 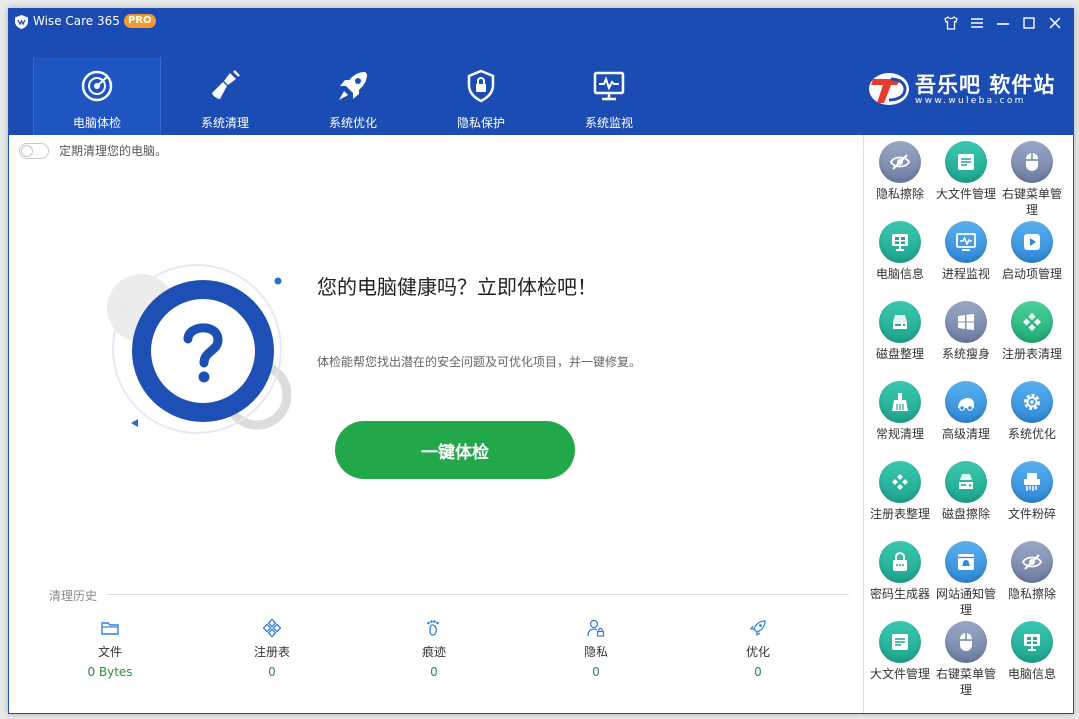 I want to click on tool-registry-defrag: 注册表整理, so click(x=900, y=501).